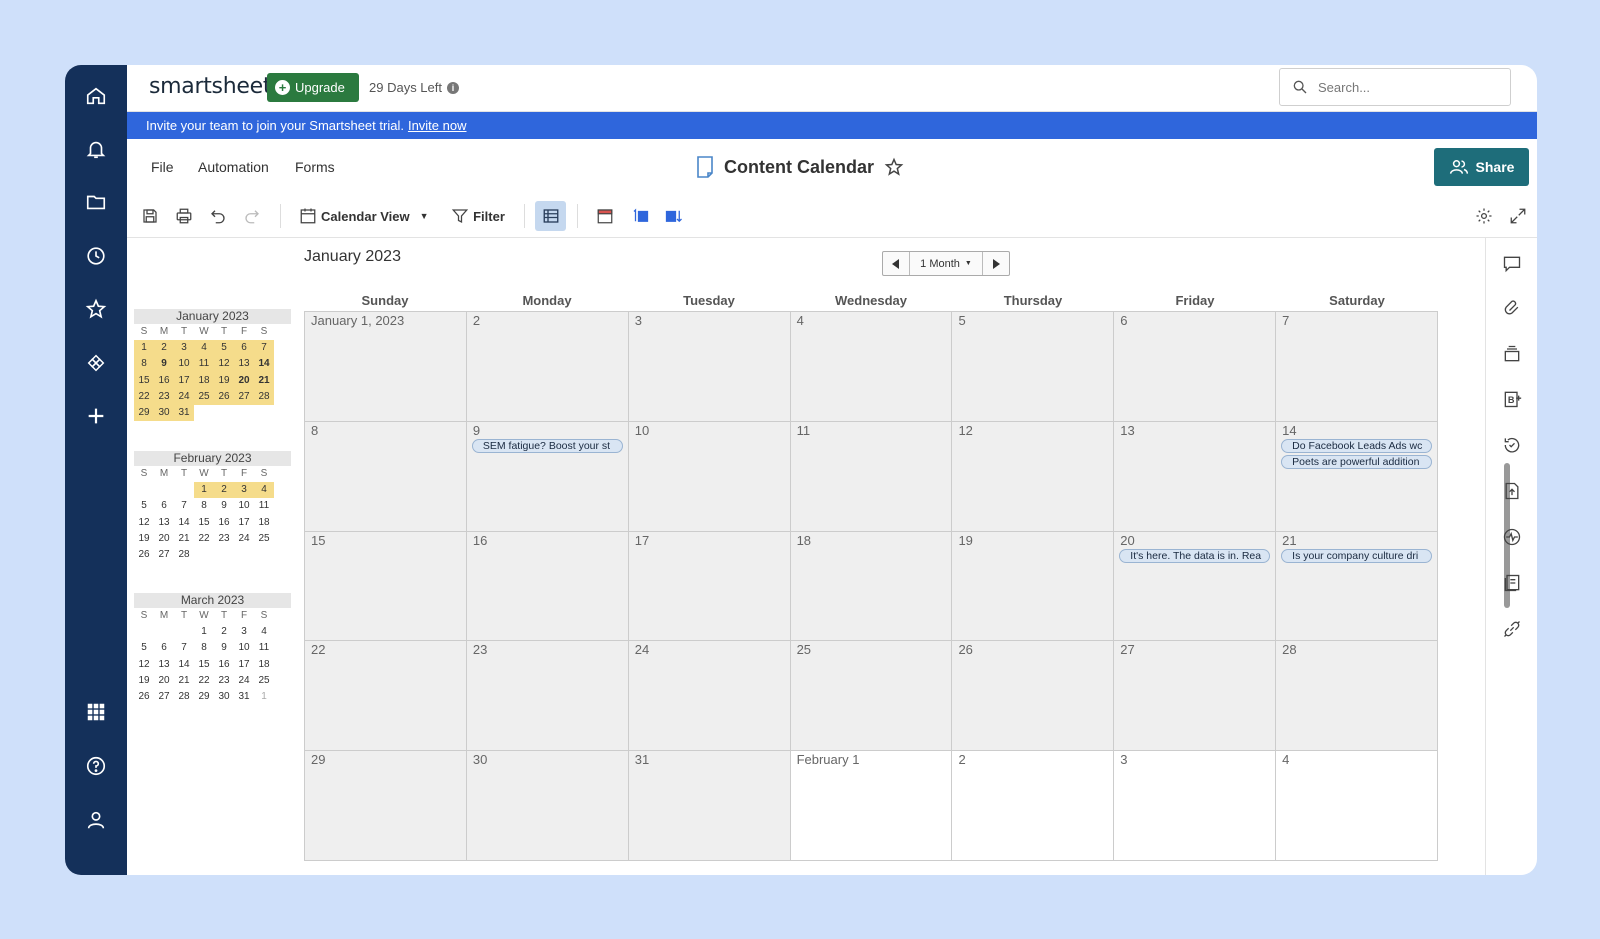  I want to click on favorite-star-icon, so click(894, 167).